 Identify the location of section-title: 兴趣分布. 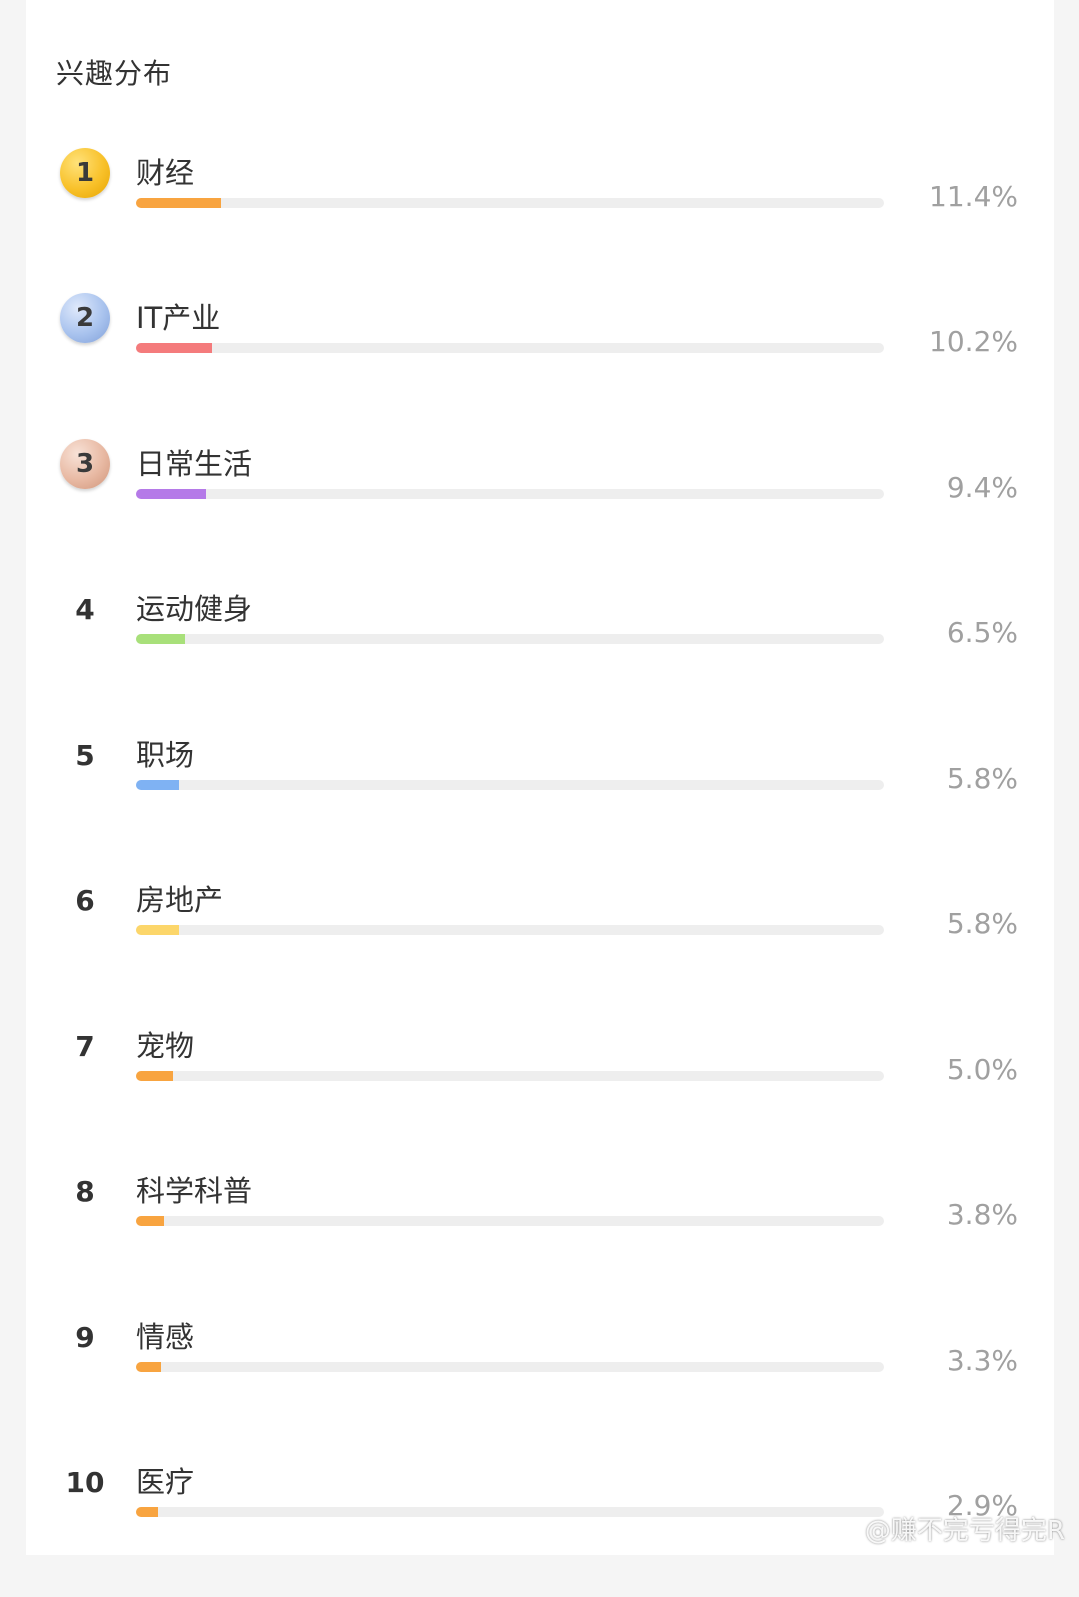
(114, 73).